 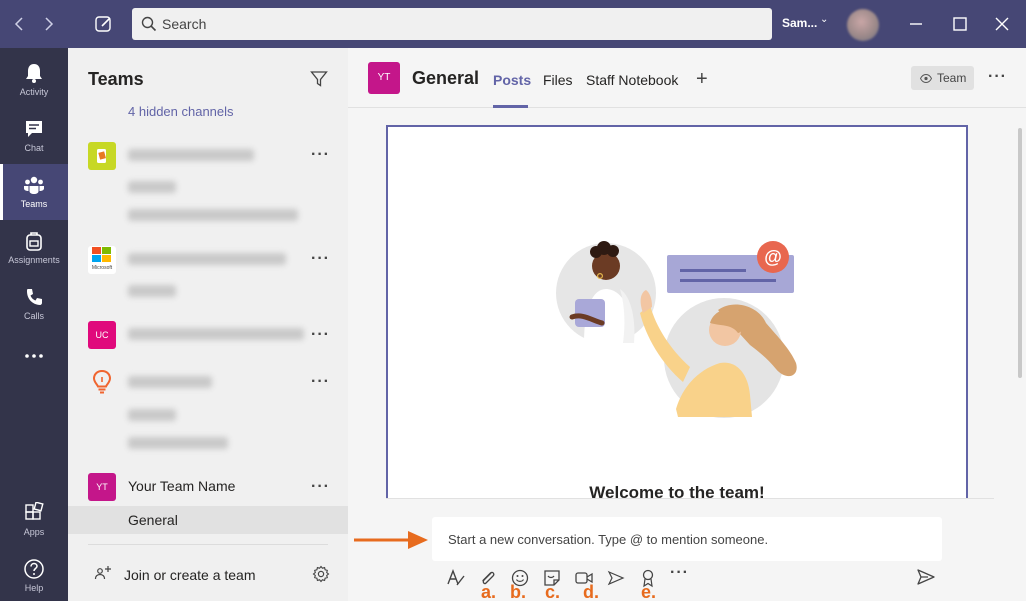 I want to click on close-icon, so click(x=1002, y=24).